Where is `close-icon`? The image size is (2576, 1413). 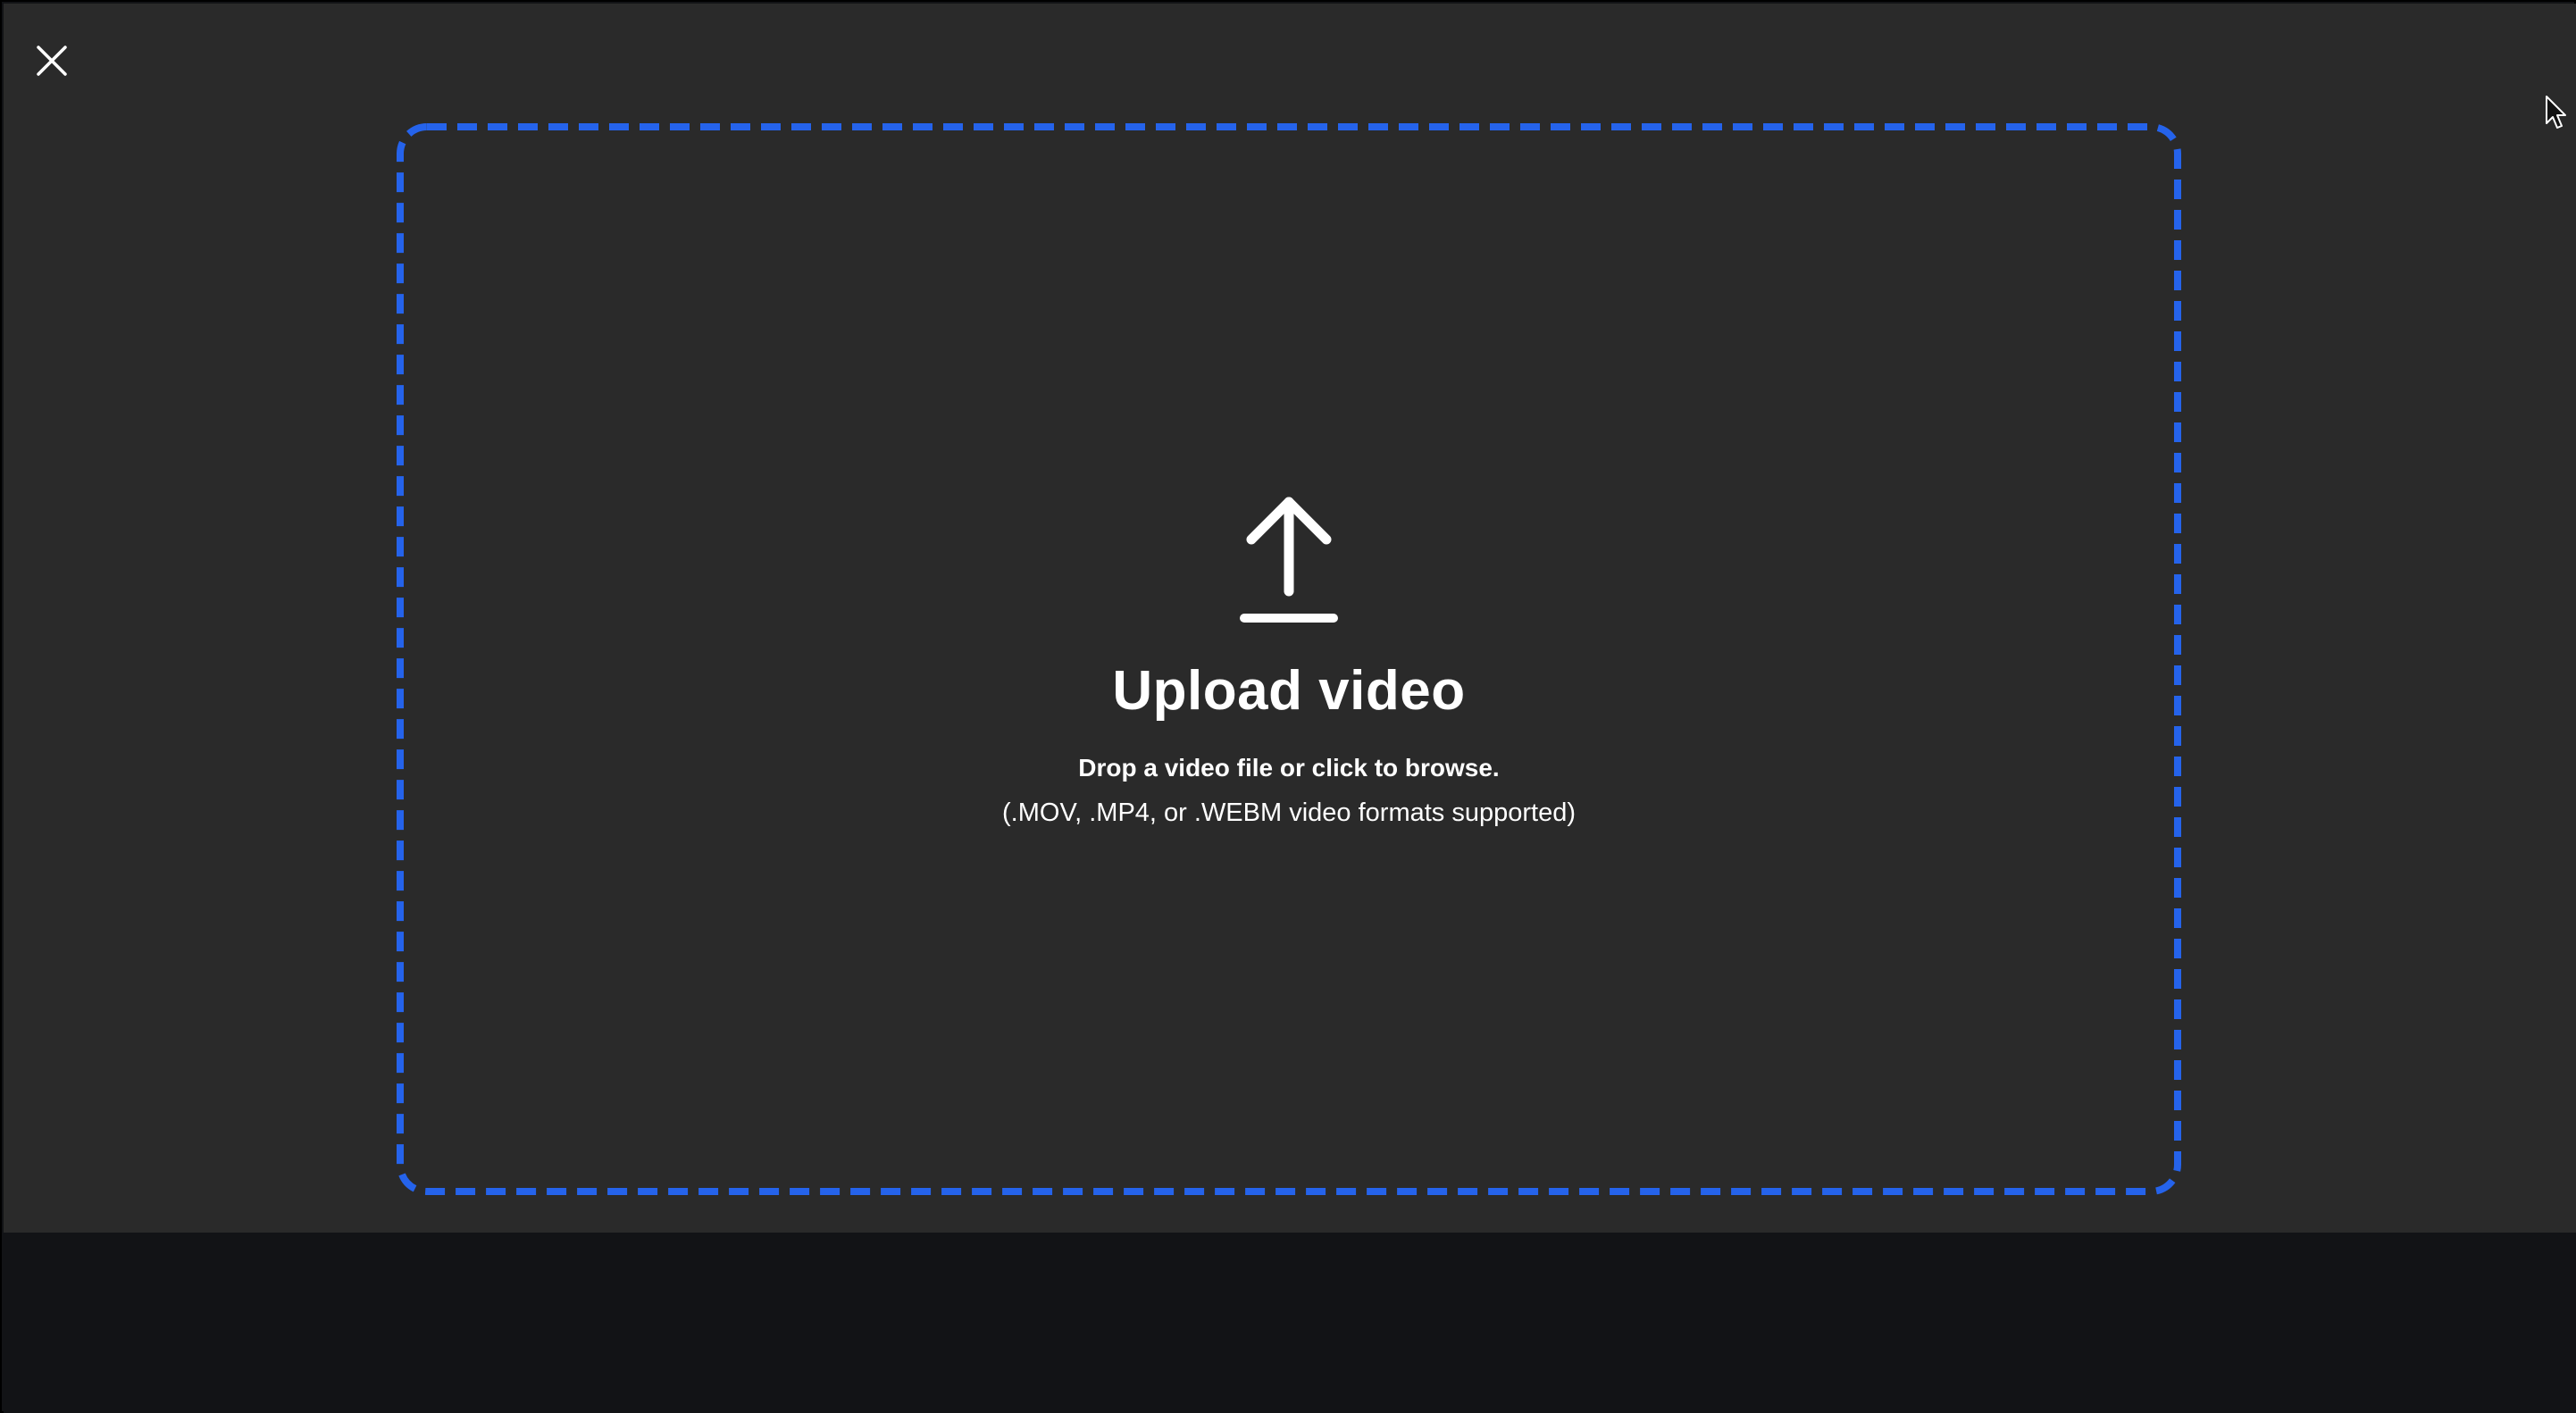
close-icon is located at coordinates (52, 61).